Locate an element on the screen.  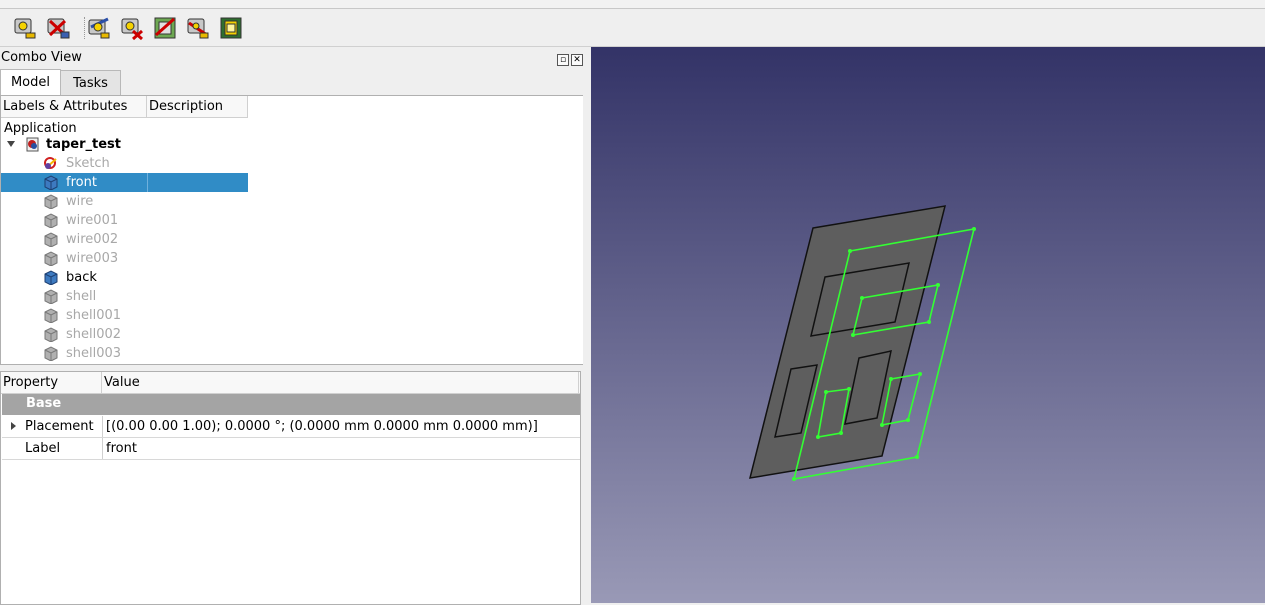
header-description: Description is located at coordinates (197, 106).